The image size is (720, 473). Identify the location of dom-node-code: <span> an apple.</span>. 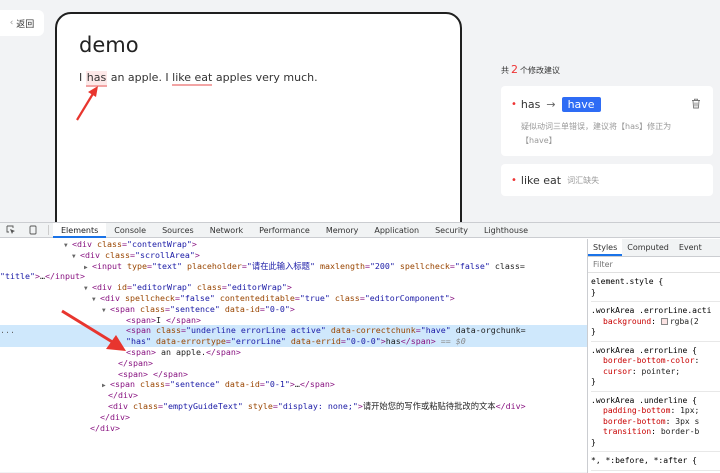
(183, 351).